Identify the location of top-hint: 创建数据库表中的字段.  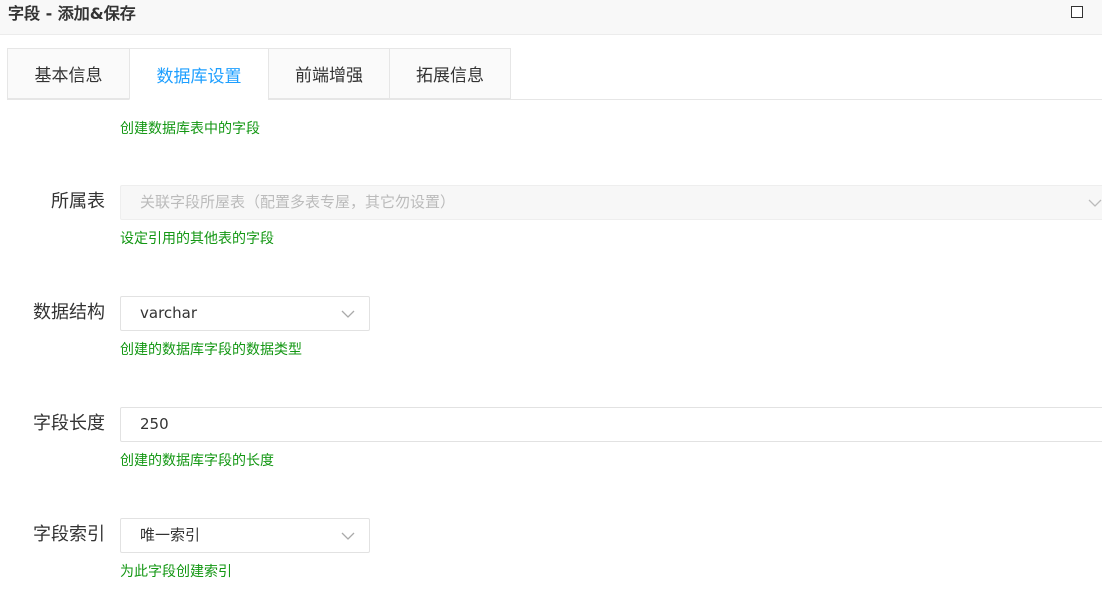
(190, 129).